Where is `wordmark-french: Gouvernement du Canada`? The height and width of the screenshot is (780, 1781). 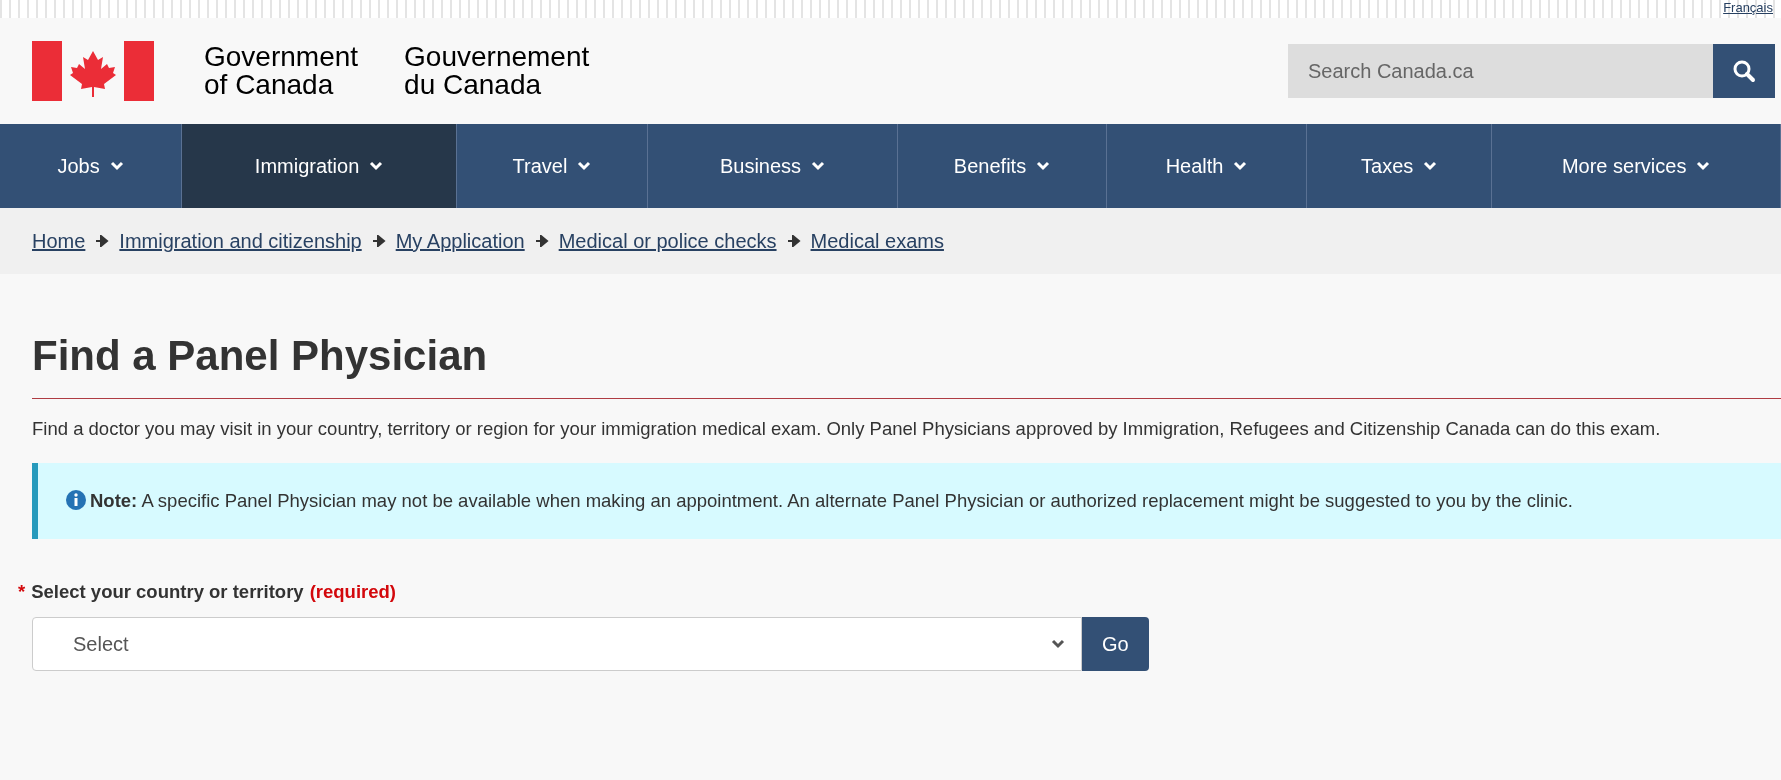
wordmark-french: Gouvernement du Canada is located at coordinates (497, 71).